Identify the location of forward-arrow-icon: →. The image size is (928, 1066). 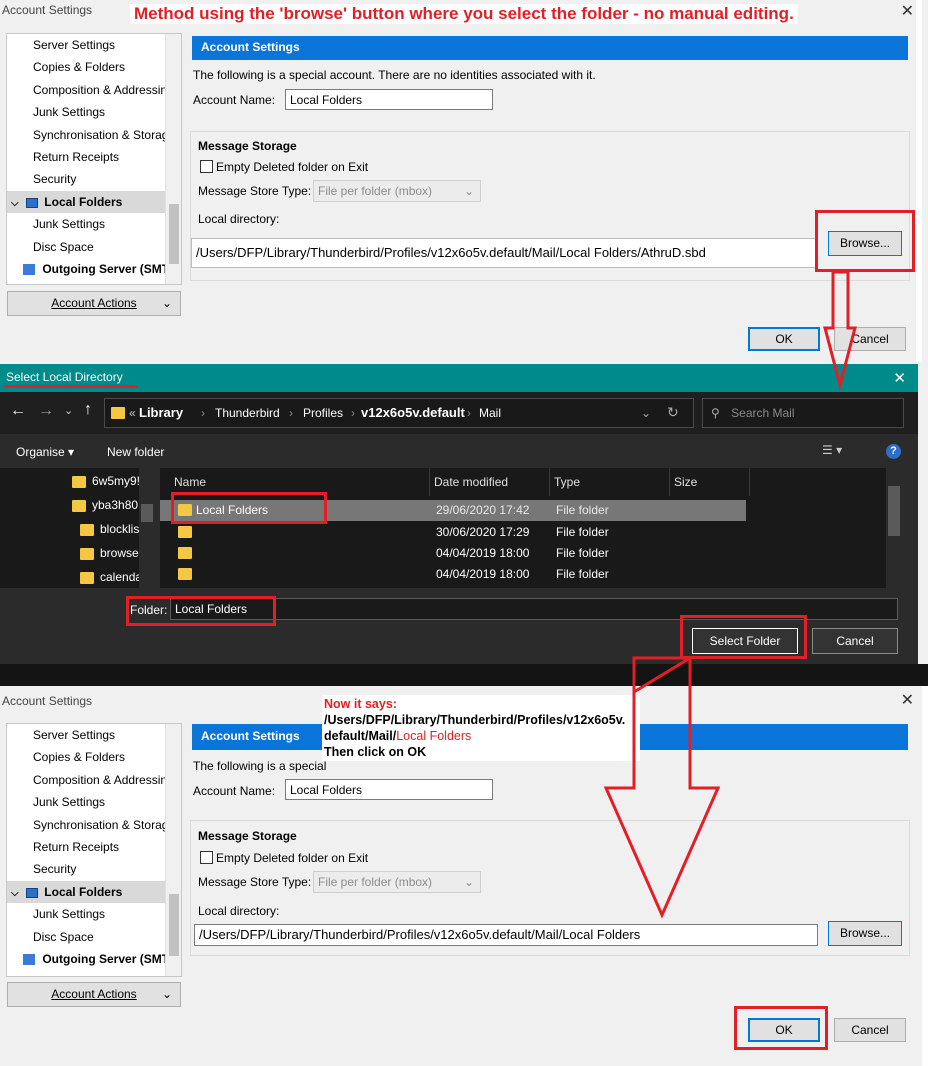
(46, 411).